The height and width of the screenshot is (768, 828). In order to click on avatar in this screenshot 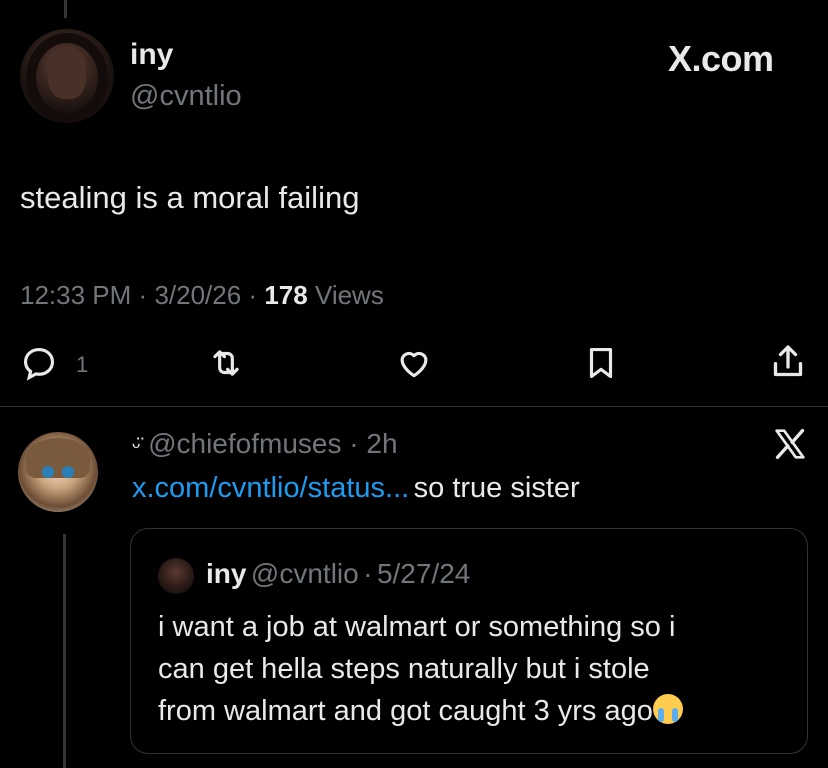, I will do `click(67, 76)`.